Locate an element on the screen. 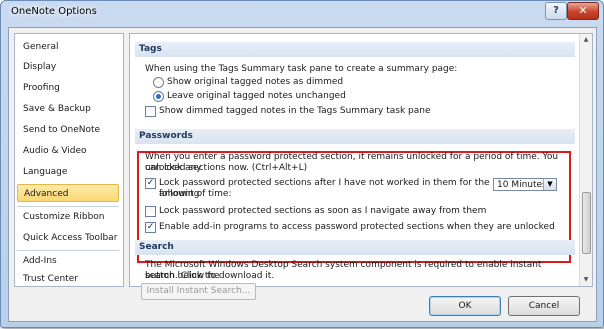 This screenshot has height=329, width=604. lock-time-value: 10 Minutes is located at coordinates (522, 185).